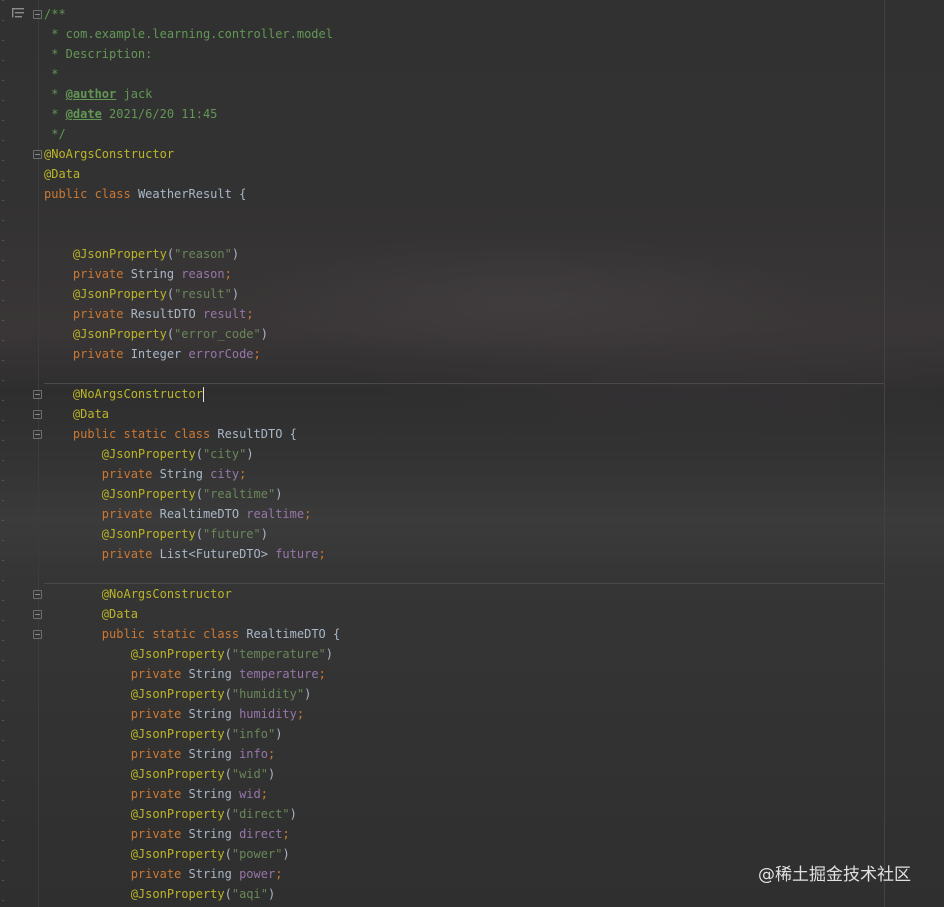  What do you see at coordinates (192, 74) in the screenshot?
I see `code-line: *` at bounding box center [192, 74].